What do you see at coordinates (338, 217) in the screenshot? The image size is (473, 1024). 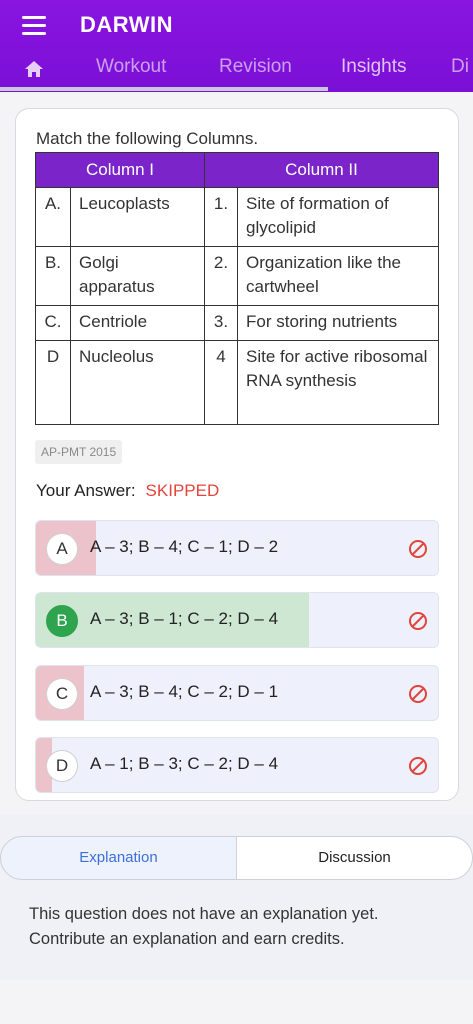 I see `row-match: Site of formation of glycolipid` at bounding box center [338, 217].